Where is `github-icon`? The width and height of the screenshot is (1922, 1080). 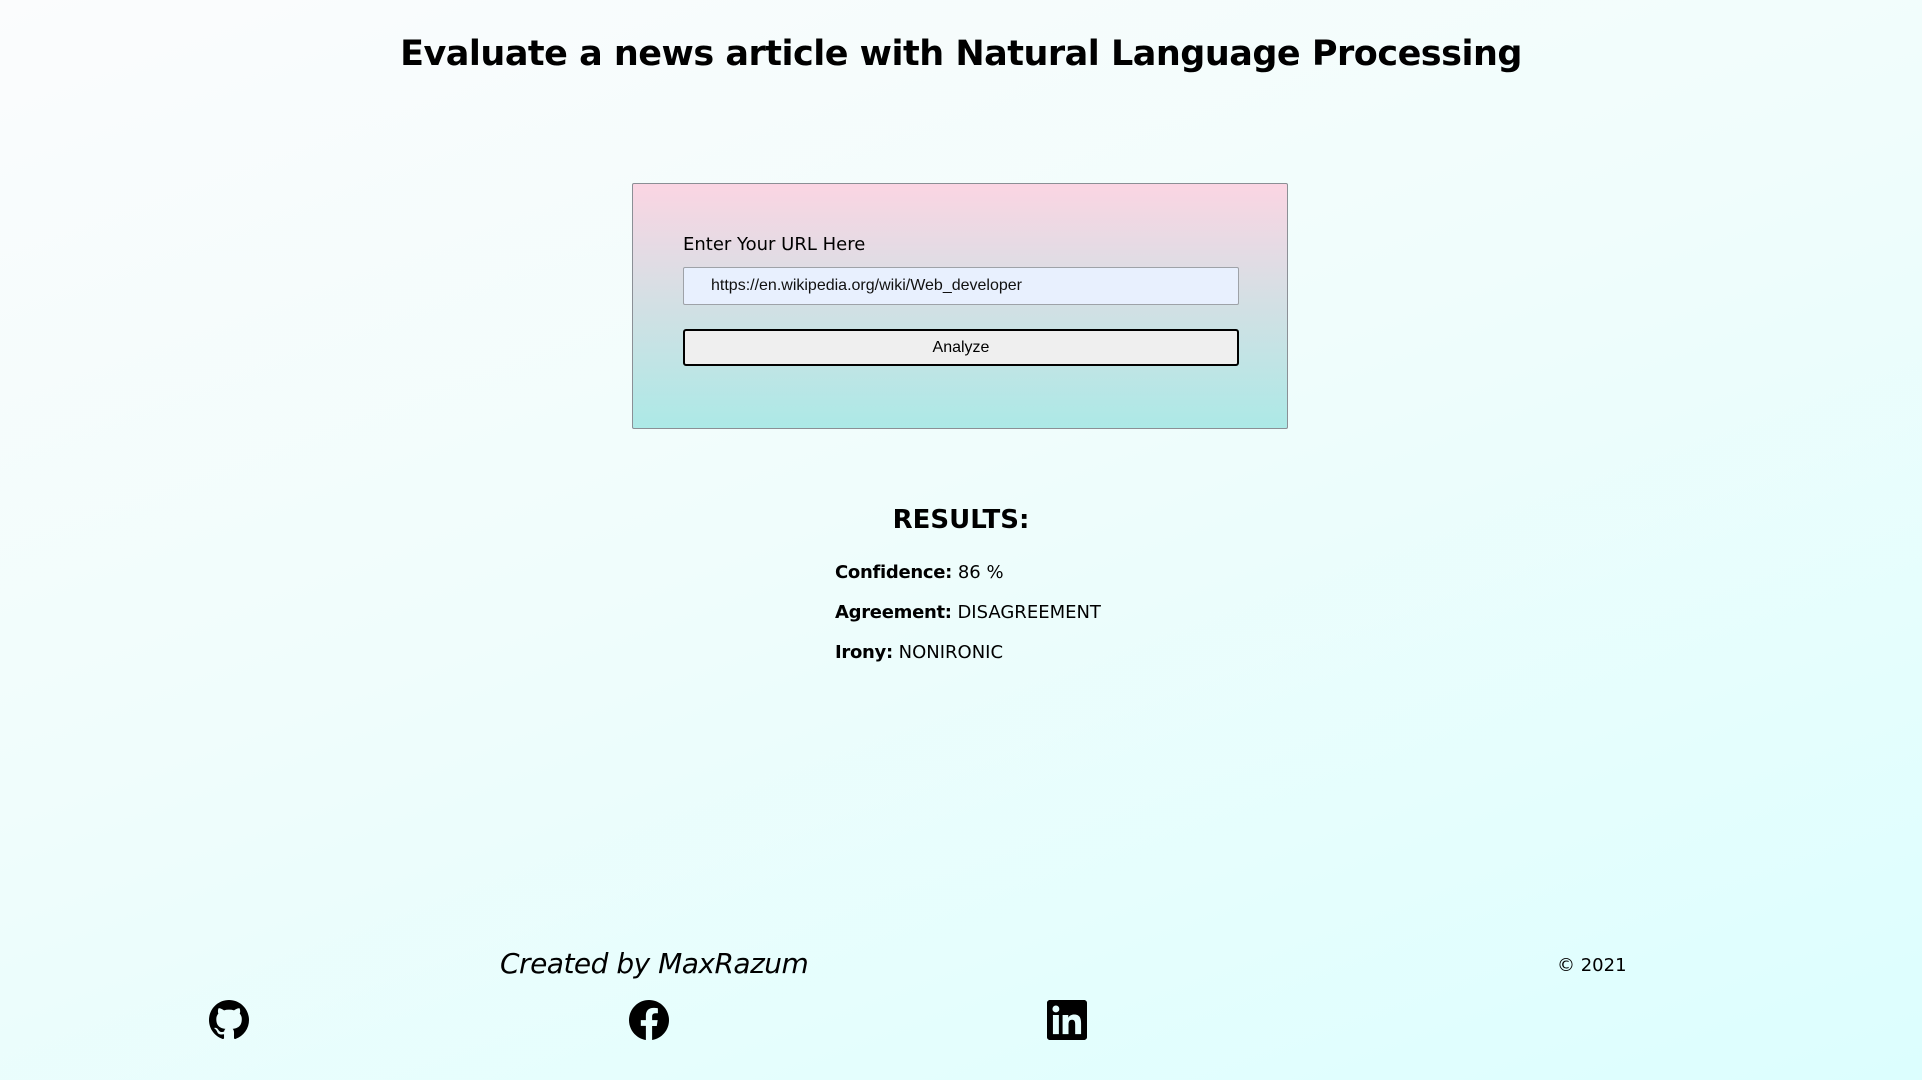
github-icon is located at coordinates (229, 1020).